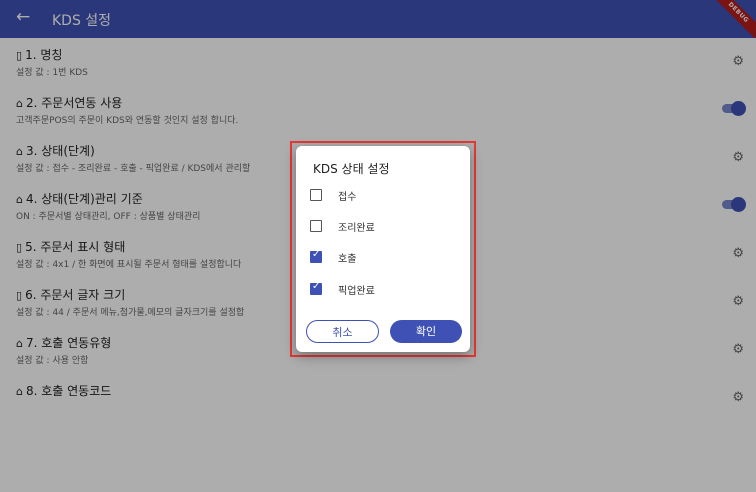 The image size is (756, 492). What do you see at coordinates (347, 197) in the screenshot?
I see `option-label: 접수` at bounding box center [347, 197].